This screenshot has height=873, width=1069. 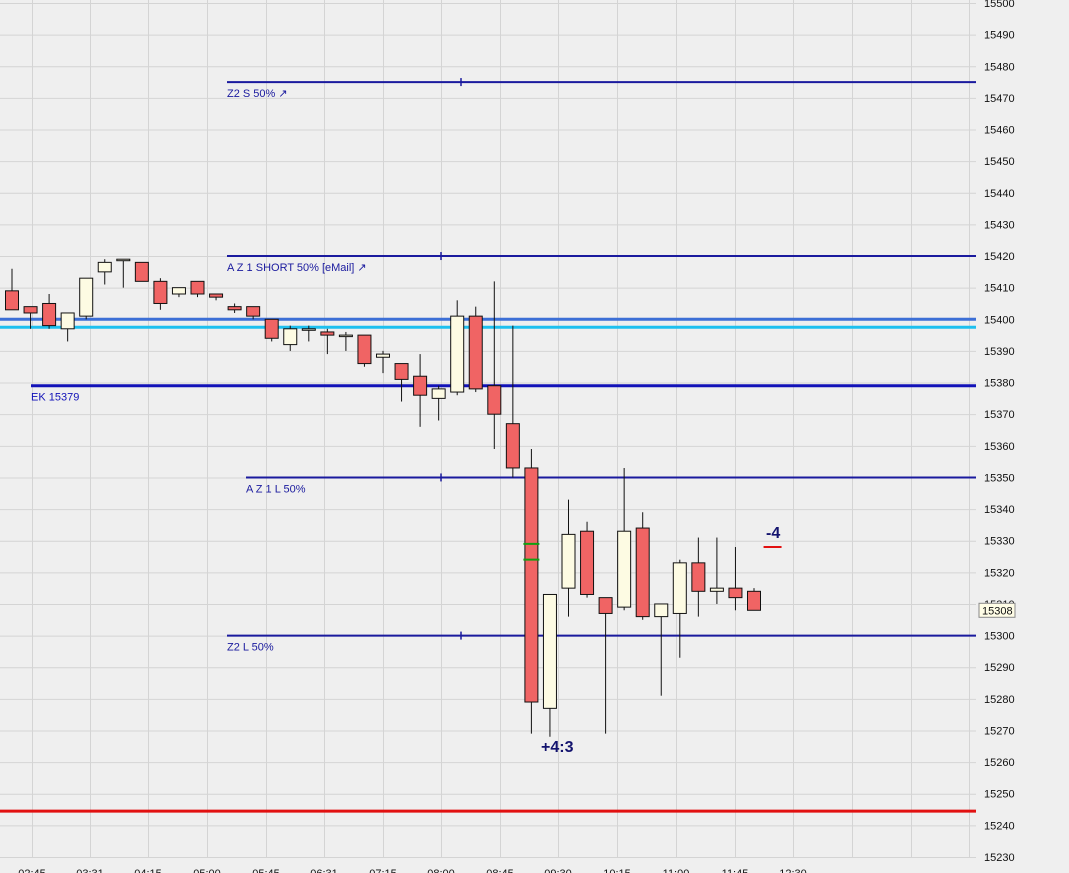 What do you see at coordinates (999, 99) in the screenshot?
I see `price-tick-label: 15470` at bounding box center [999, 99].